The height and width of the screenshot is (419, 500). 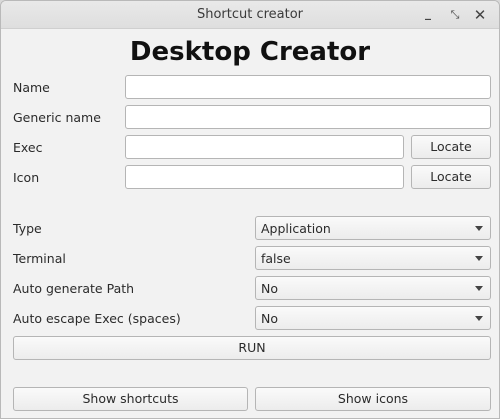 What do you see at coordinates (451, 177) in the screenshot?
I see `icon-locate-button: Locate` at bounding box center [451, 177].